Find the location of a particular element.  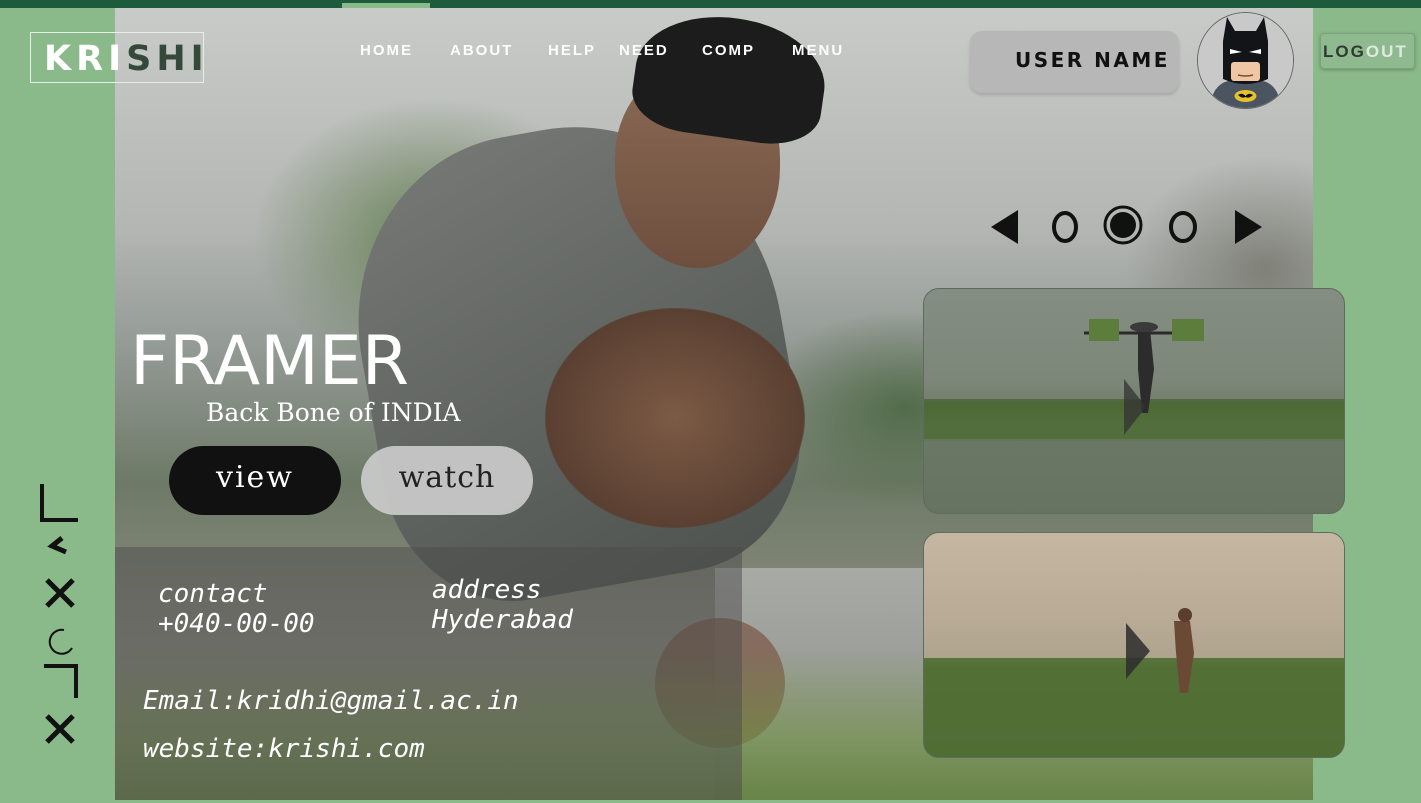

carousel-prev-icon is located at coordinates (1004, 227).